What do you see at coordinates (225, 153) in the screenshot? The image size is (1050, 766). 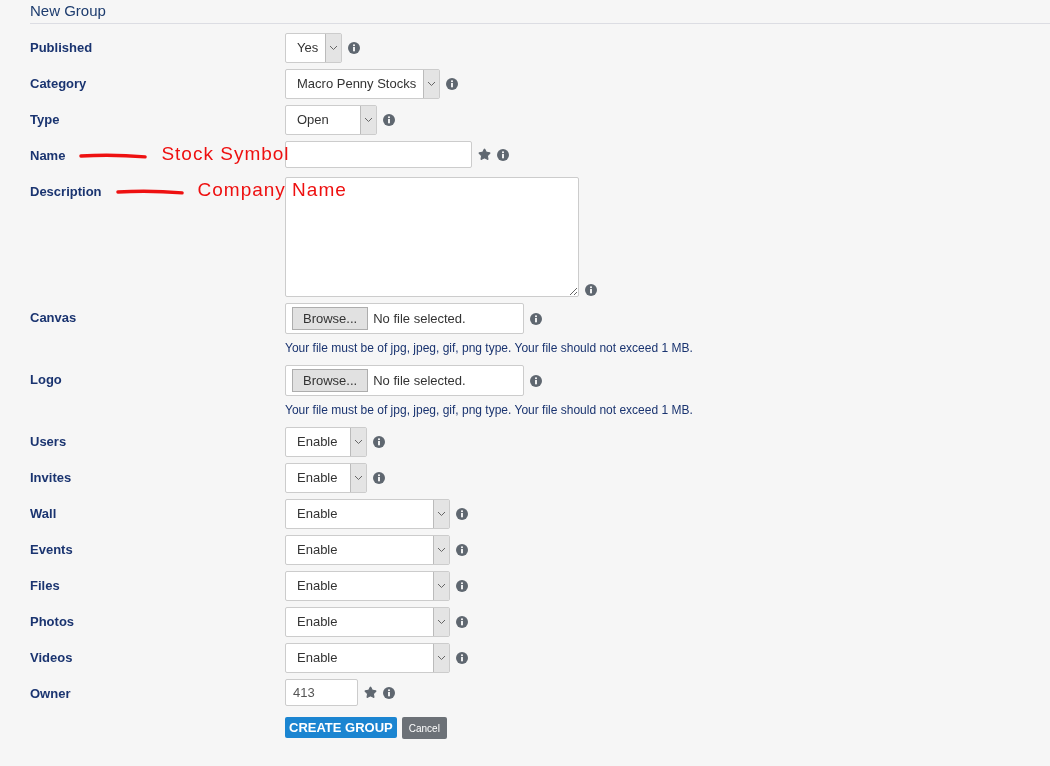 I see `annotation-text: Stock Symbol` at bounding box center [225, 153].